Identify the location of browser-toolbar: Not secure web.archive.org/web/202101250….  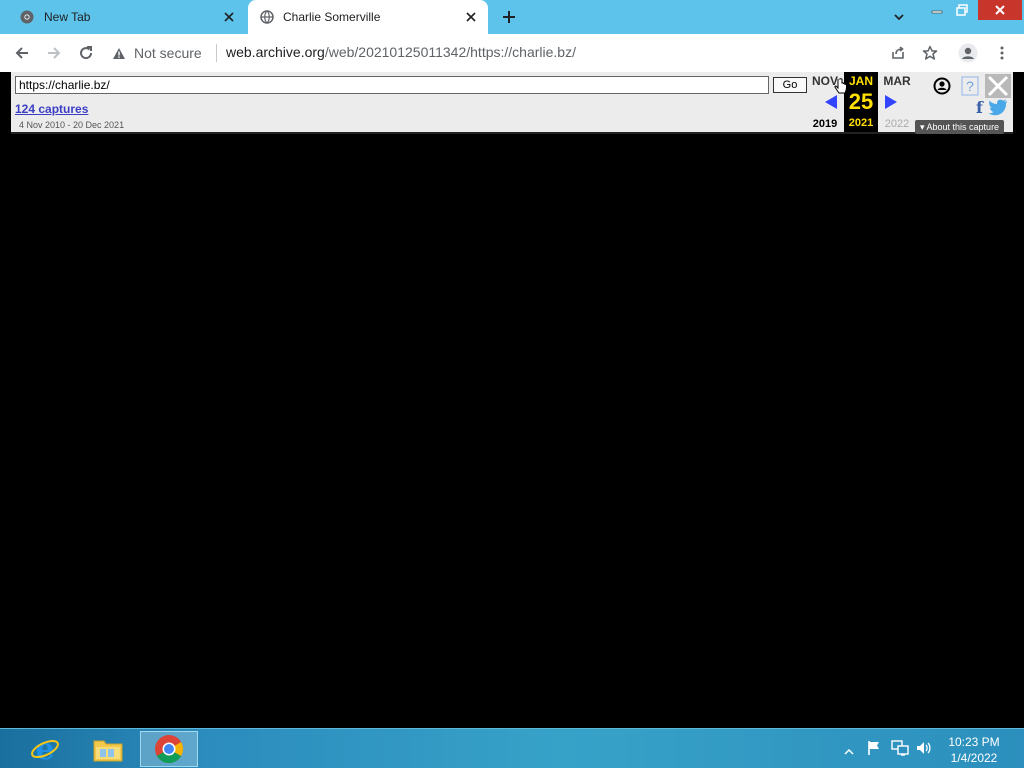
(512, 53).